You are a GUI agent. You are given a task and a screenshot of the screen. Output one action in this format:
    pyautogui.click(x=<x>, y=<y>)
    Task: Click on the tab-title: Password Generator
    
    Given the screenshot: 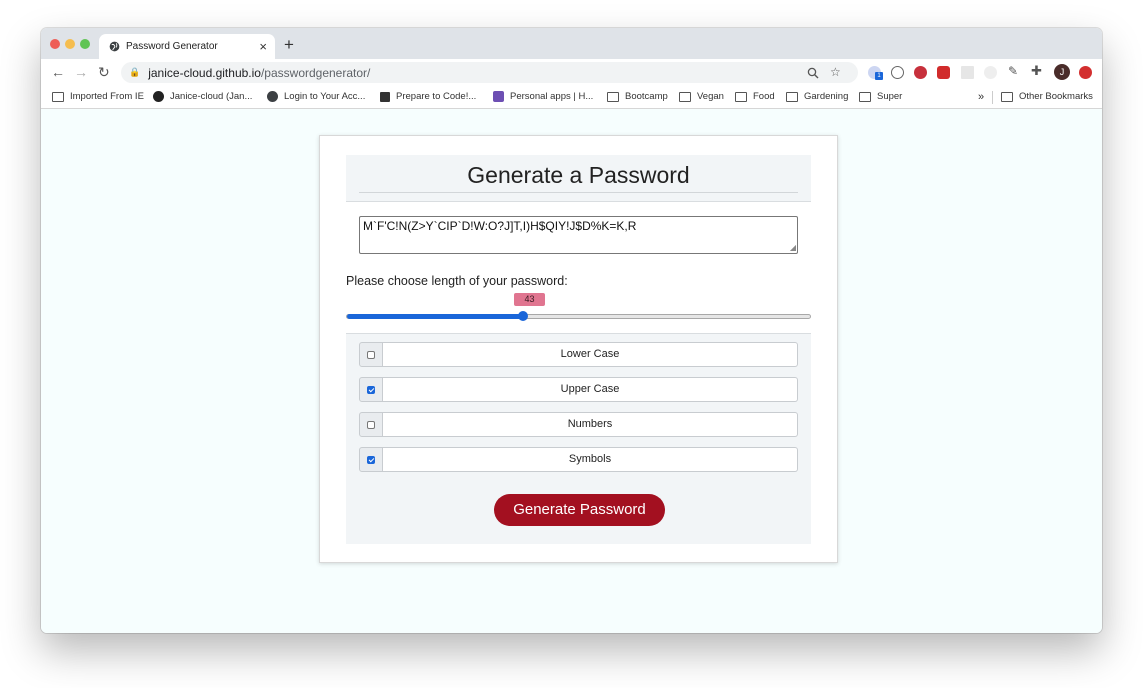 What is the action you would take?
    pyautogui.click(x=172, y=46)
    